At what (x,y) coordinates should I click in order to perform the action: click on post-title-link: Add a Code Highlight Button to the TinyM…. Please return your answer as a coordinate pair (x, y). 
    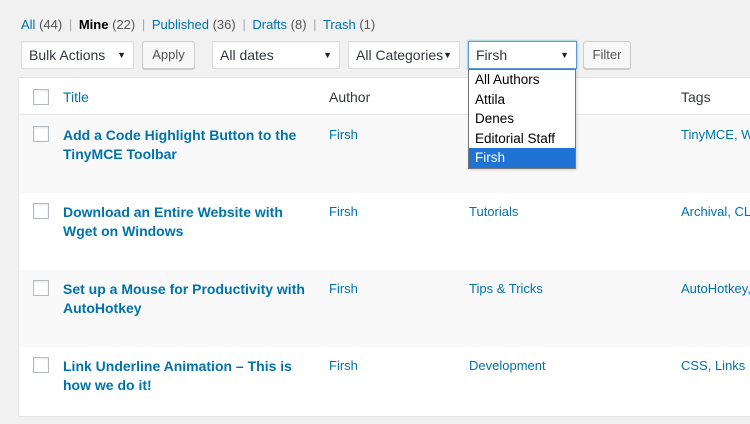
    Looking at the image, I should click on (189, 145).